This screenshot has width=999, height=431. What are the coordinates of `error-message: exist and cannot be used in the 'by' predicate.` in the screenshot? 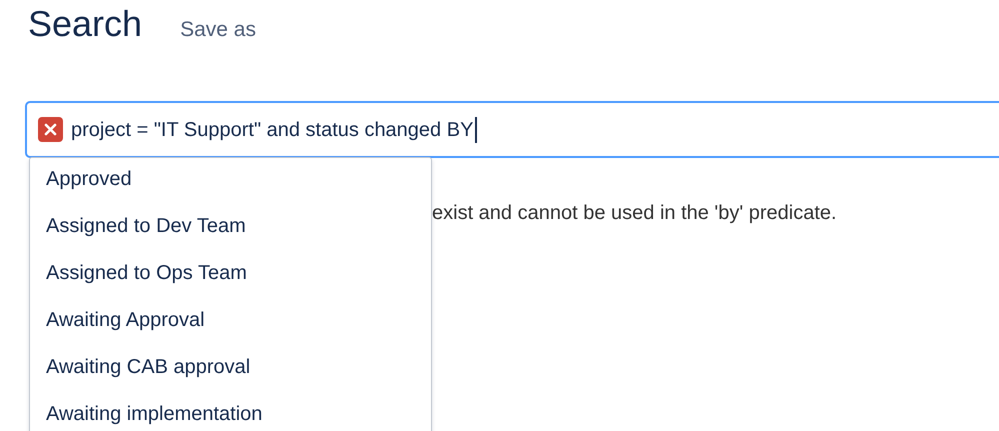 It's located at (634, 213).